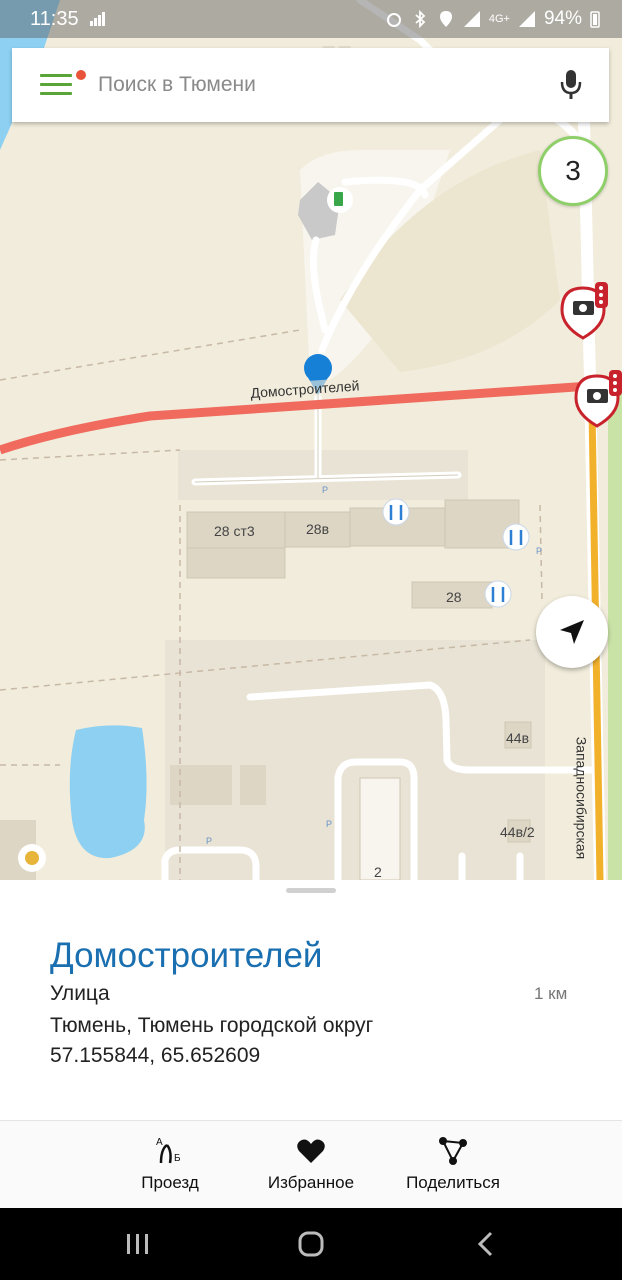 This screenshot has height=1280, width=622. I want to click on favorites-button: Избранное, so click(311, 1165).